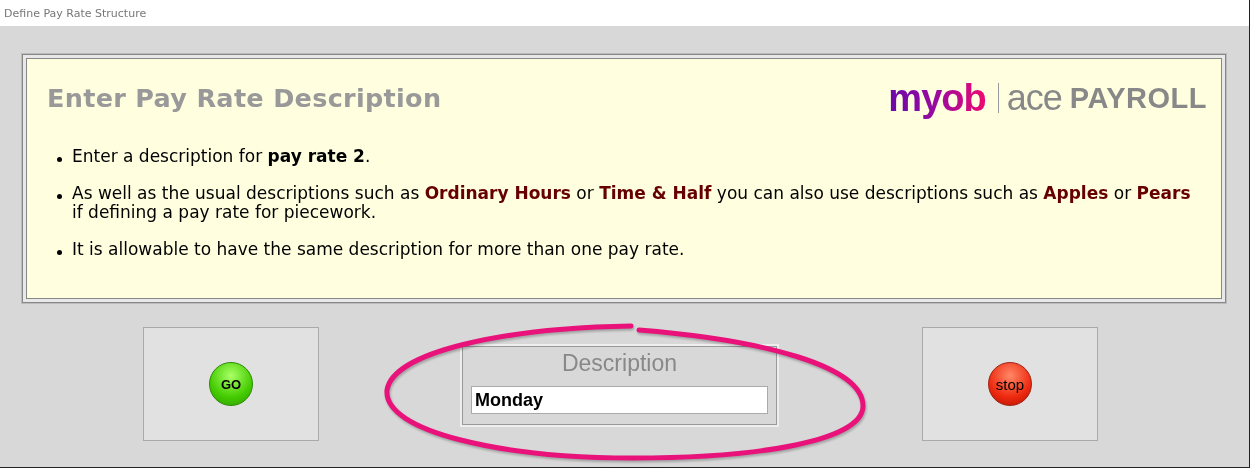 This screenshot has width=1250, height=468. What do you see at coordinates (619, 400) in the screenshot?
I see `description-field: Monday` at bounding box center [619, 400].